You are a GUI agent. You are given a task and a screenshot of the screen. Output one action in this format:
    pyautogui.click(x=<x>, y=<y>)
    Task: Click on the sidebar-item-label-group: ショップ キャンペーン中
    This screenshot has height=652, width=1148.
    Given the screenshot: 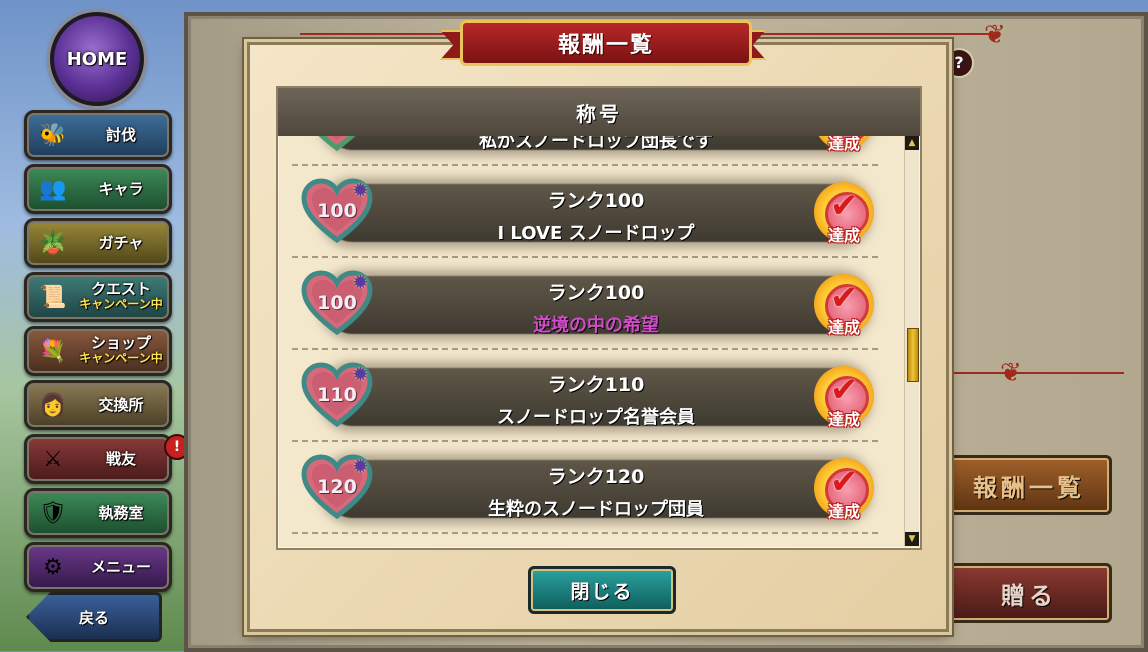 What is the action you would take?
    pyautogui.click(x=121, y=351)
    